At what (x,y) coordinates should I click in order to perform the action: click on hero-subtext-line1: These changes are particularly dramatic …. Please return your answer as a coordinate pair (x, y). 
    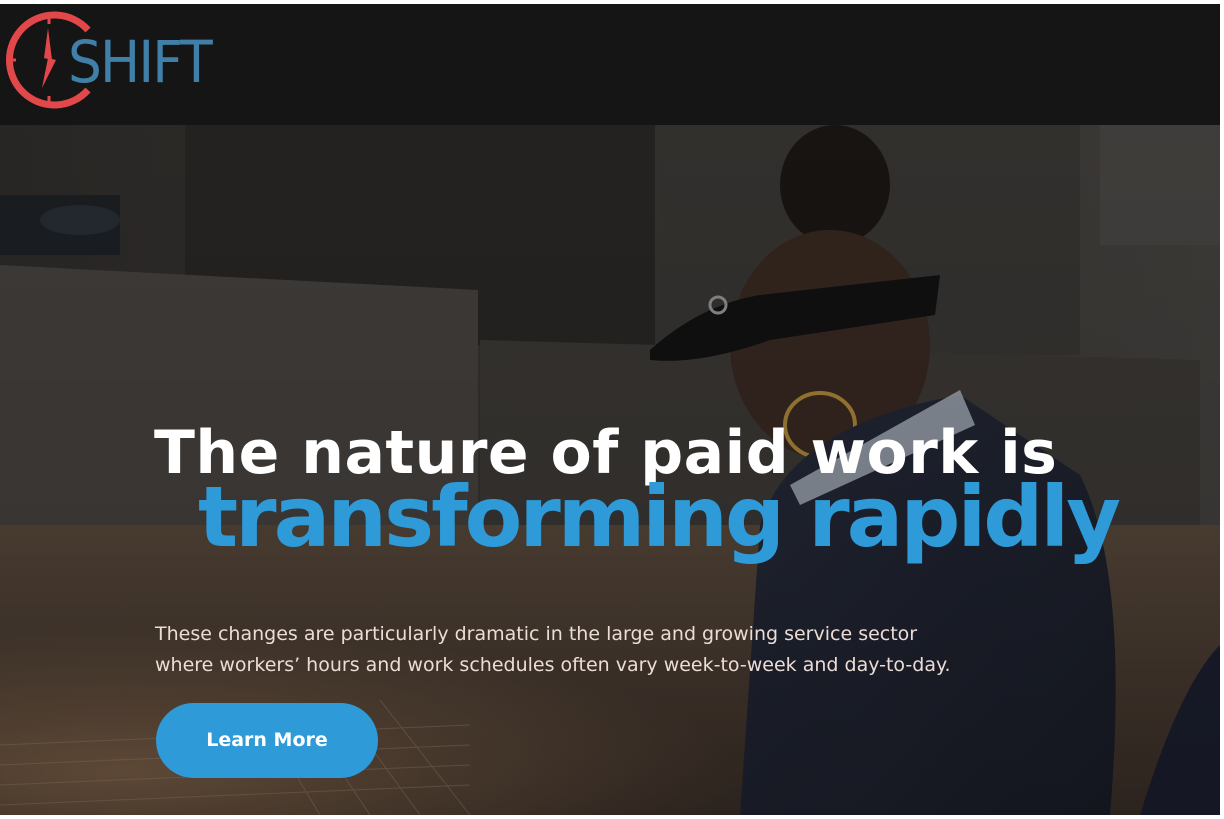
    Looking at the image, I should click on (536, 634).